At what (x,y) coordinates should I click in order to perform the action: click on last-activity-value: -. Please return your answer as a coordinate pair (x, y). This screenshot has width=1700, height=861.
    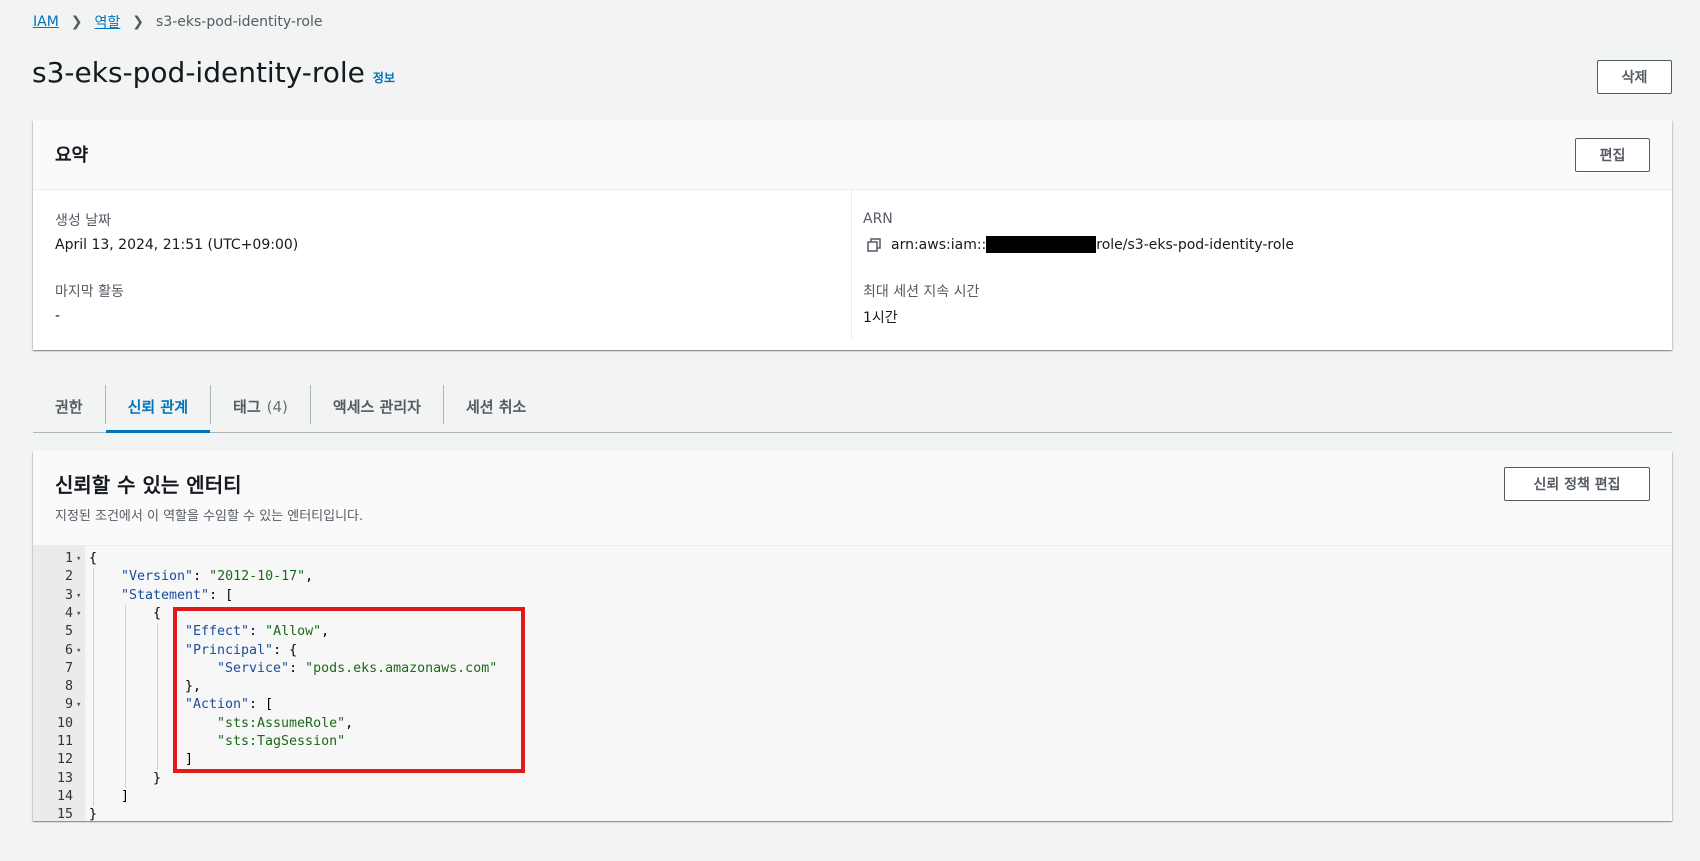
    Looking at the image, I should click on (58, 316).